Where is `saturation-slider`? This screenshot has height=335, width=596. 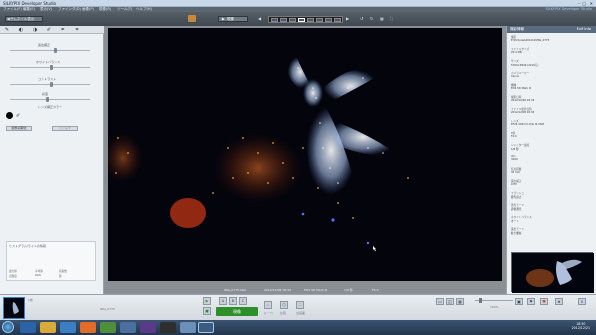
saturation-slider is located at coordinates (50, 99).